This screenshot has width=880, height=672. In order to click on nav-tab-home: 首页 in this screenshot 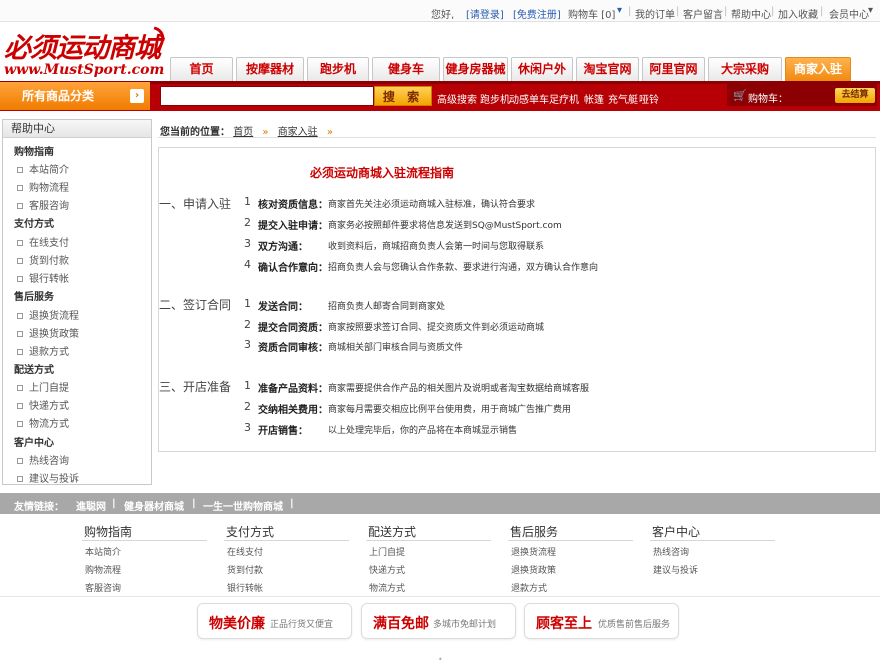, I will do `click(201, 69)`.